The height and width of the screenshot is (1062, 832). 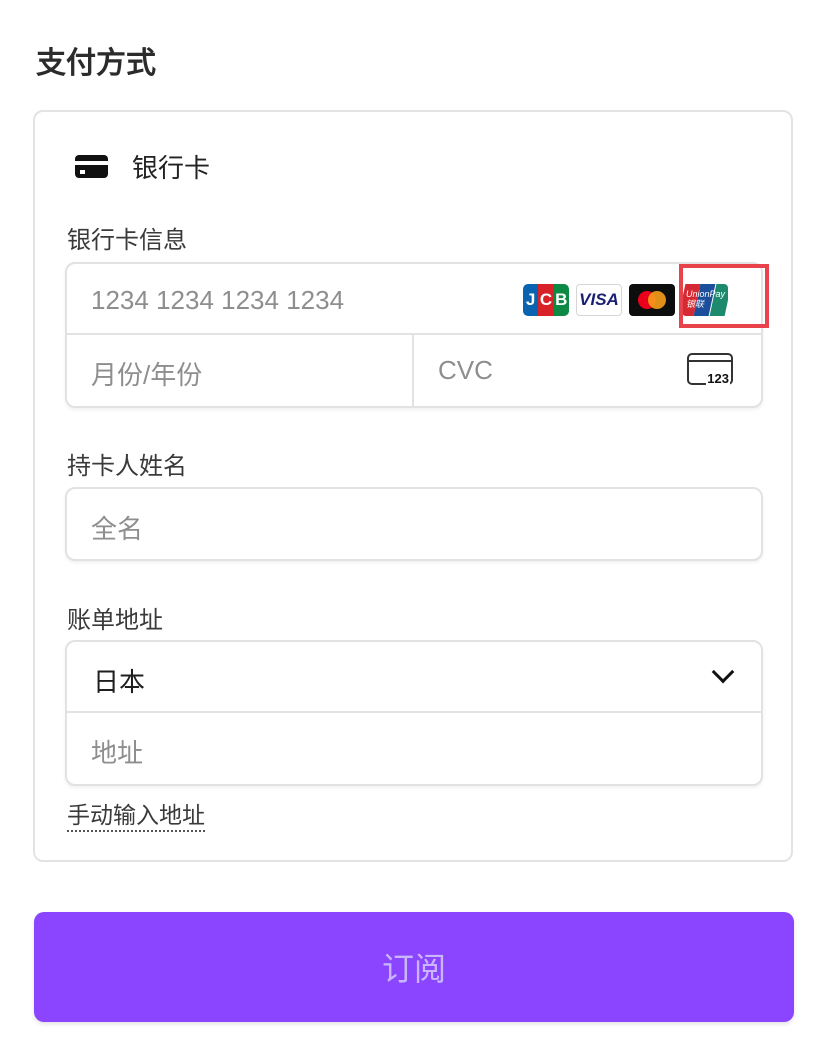 I want to click on manual-address-link: 手动输入地址, so click(x=136, y=817).